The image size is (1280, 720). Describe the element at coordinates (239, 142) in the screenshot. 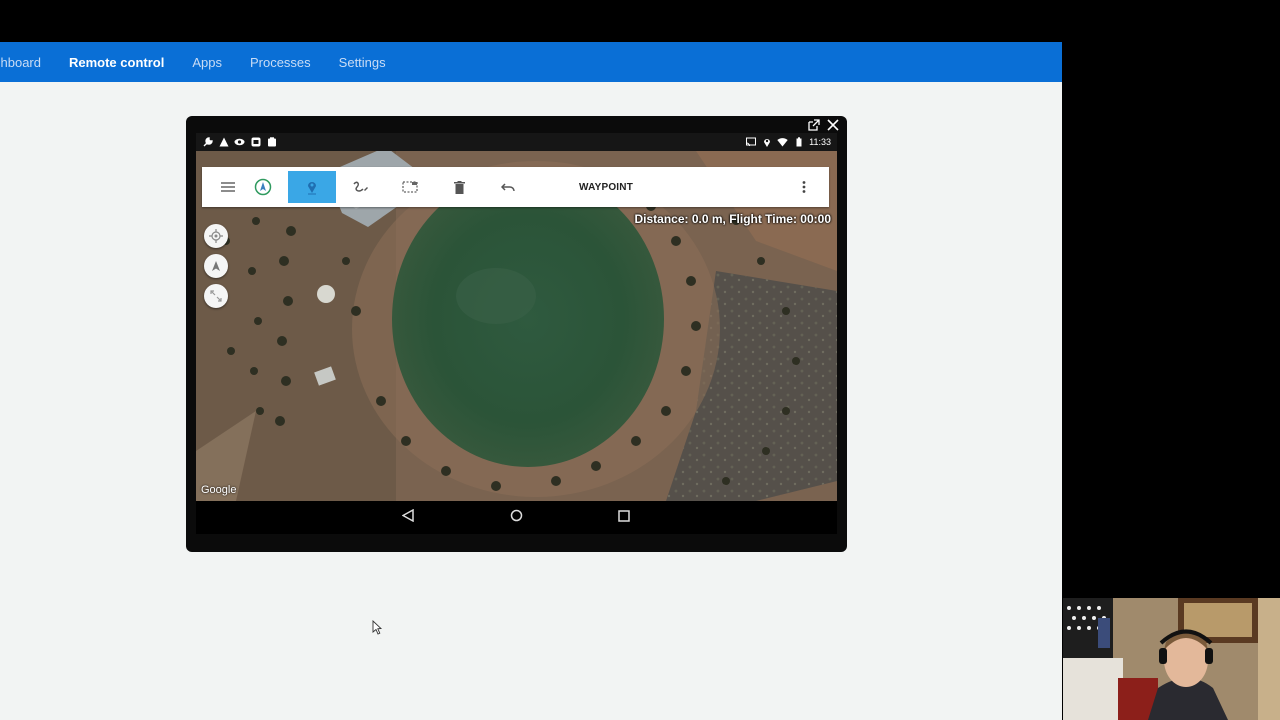

I see `eye-icon` at that location.